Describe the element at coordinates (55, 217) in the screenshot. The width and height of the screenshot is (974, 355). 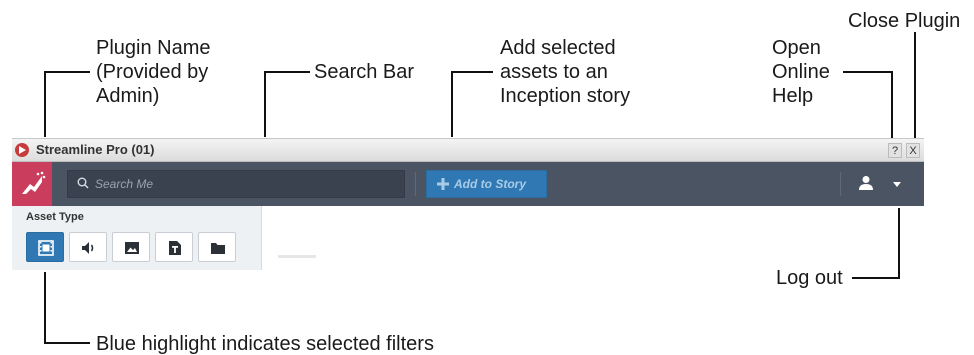
I see `asset-type-heading: Asset Type` at that location.